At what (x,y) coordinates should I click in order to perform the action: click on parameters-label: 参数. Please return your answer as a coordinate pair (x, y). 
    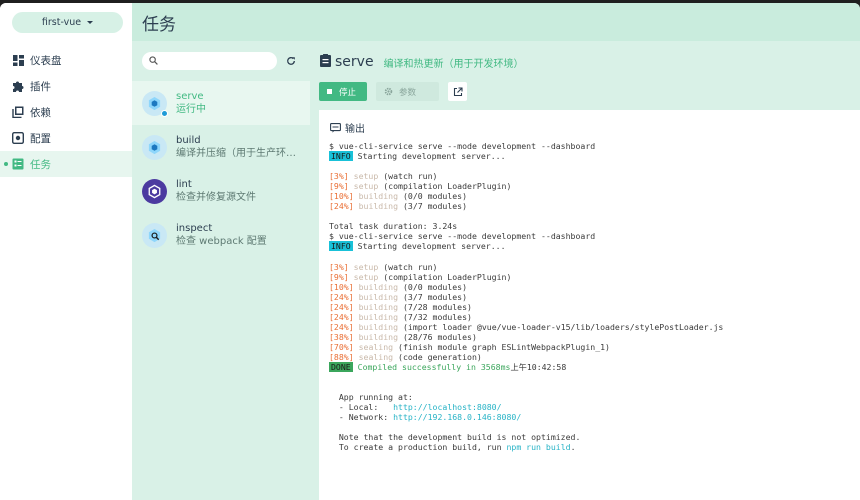
    Looking at the image, I should click on (408, 92).